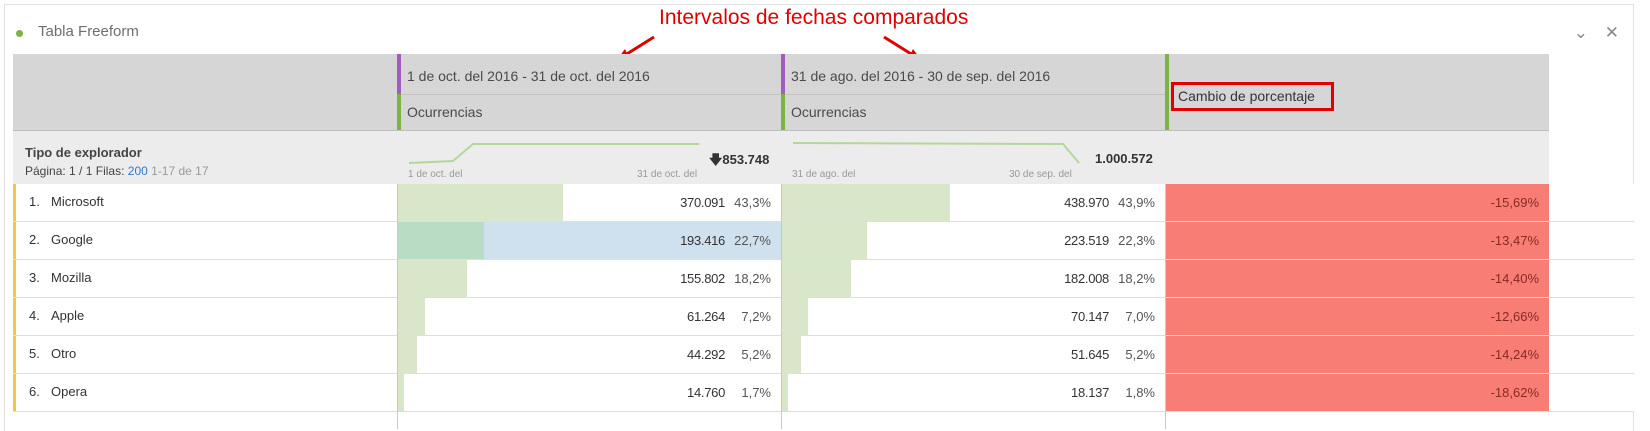 Image resolution: width=1650 pixels, height=431 pixels. I want to click on cell-percent: 5,2%, so click(1140, 354).